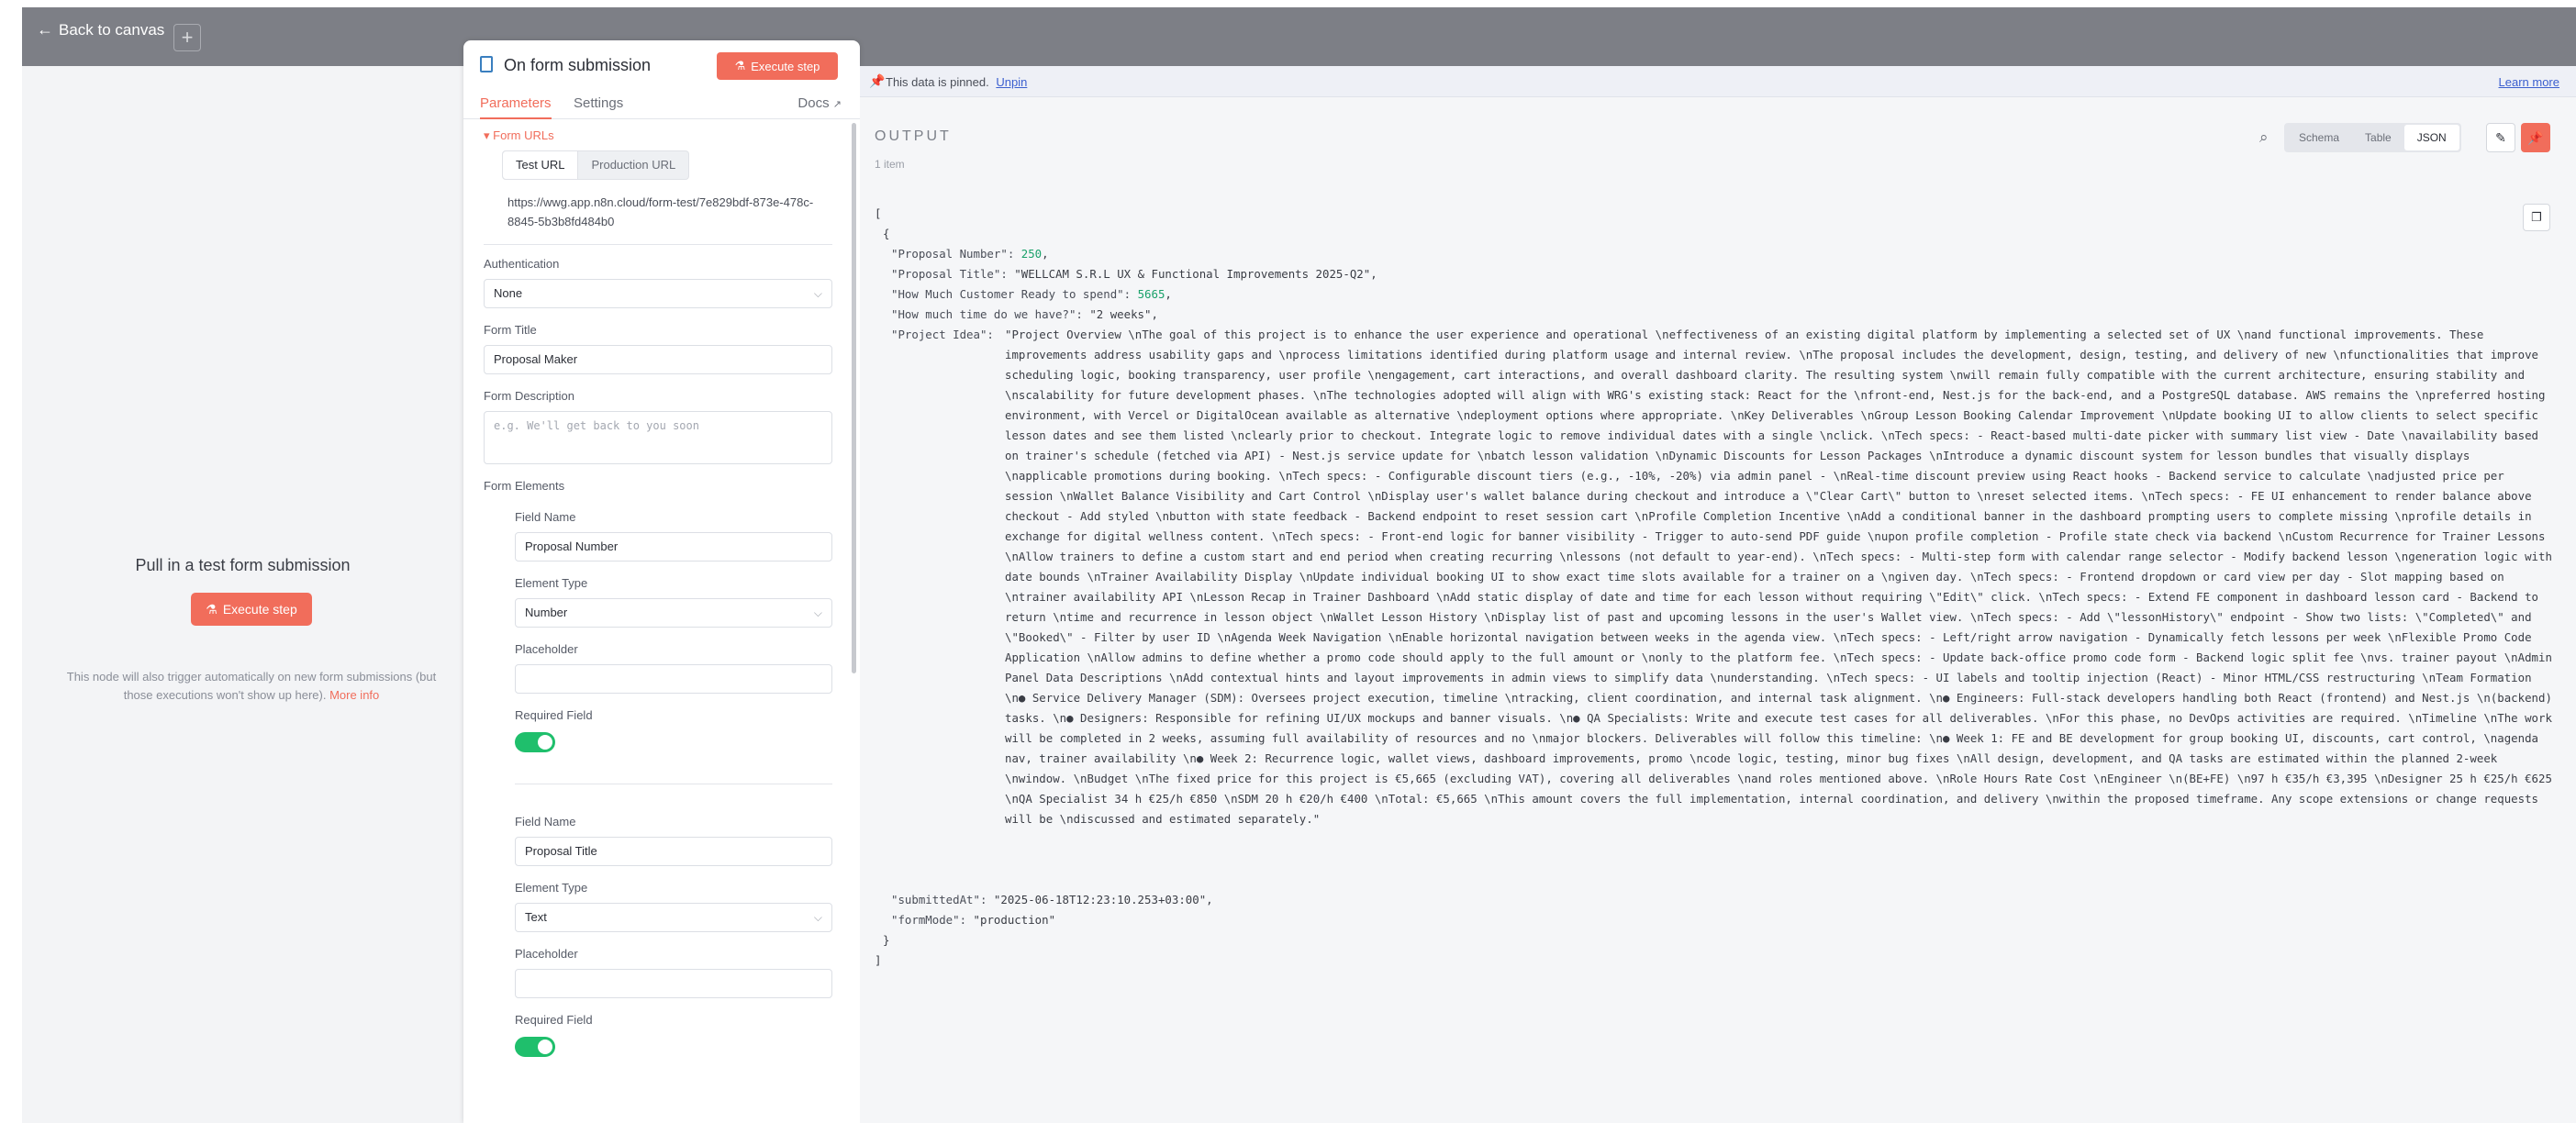  What do you see at coordinates (2431, 137) in the screenshot?
I see `tab-json: JSON` at bounding box center [2431, 137].